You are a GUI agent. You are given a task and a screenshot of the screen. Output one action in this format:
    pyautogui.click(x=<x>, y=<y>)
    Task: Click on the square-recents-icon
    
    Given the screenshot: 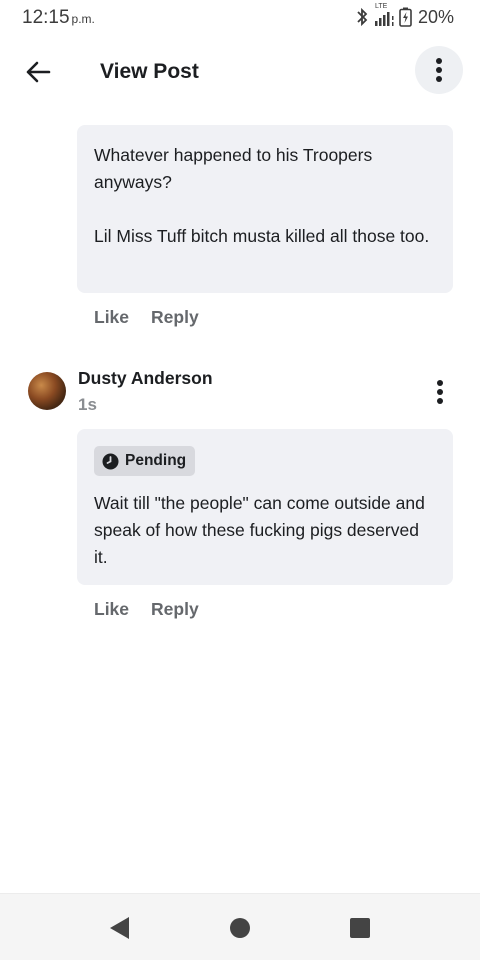 What is the action you would take?
    pyautogui.click(x=360, y=928)
    